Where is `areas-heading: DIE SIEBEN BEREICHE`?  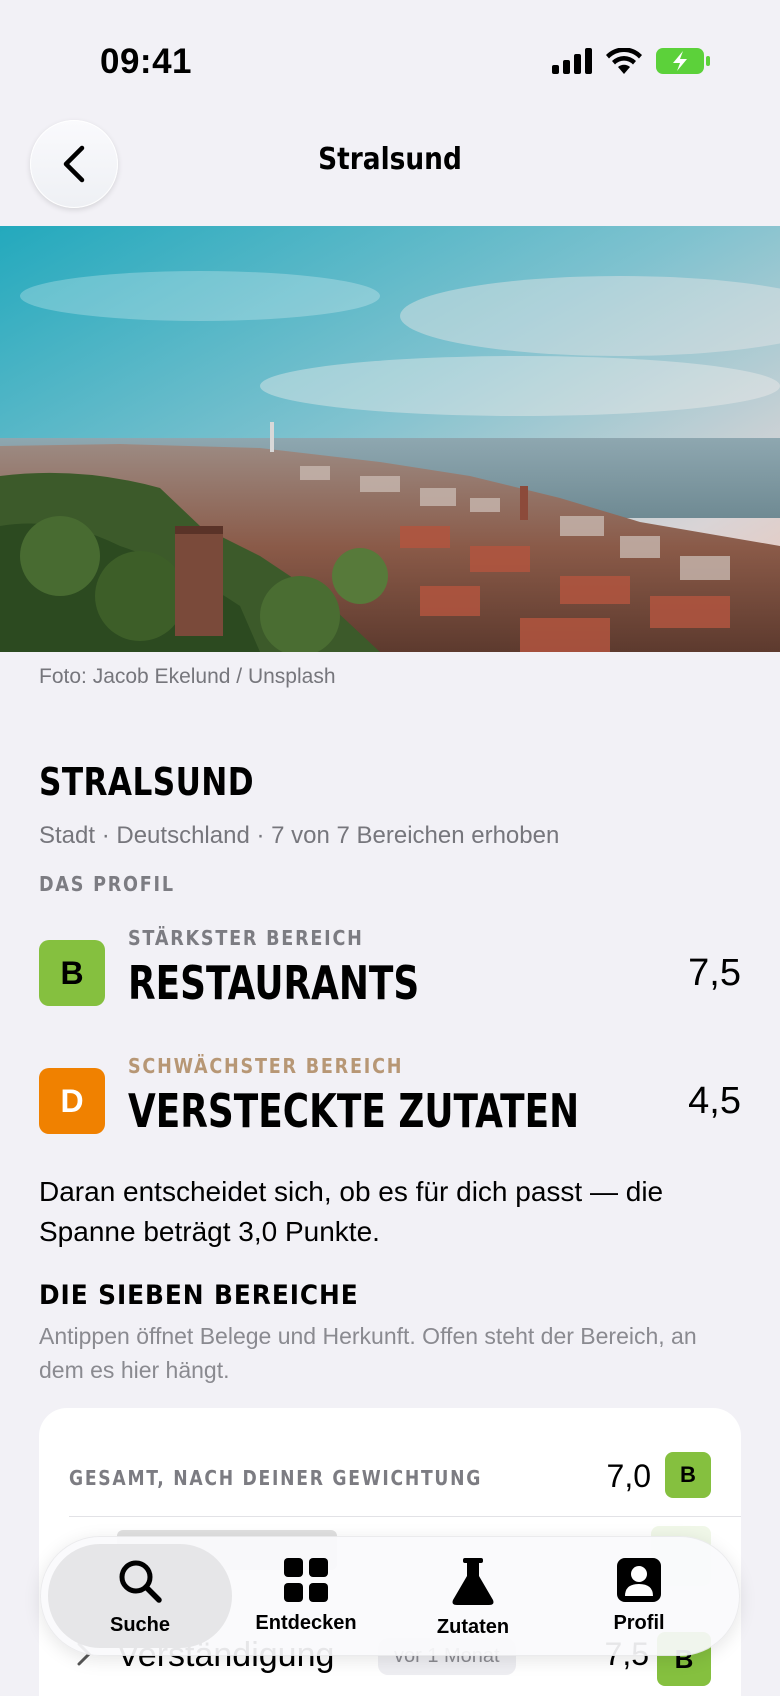
areas-heading: DIE SIEBEN BEREICHE is located at coordinates (199, 1295).